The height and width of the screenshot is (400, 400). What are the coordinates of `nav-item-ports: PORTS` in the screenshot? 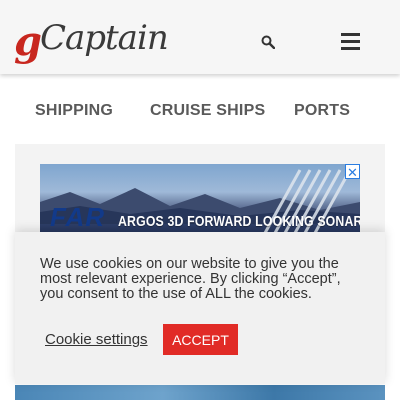 It's located at (322, 111).